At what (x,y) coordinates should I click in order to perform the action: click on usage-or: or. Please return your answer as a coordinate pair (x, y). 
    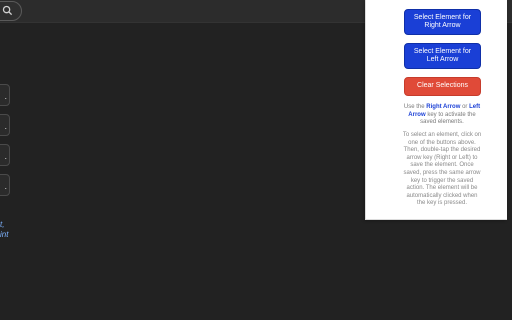
    Looking at the image, I should click on (465, 107).